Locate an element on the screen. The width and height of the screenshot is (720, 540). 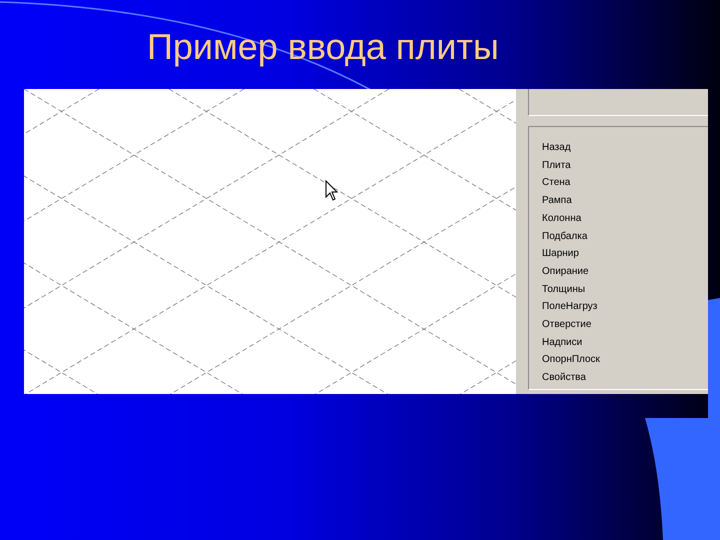
slide-title: Пример ввода плиты is located at coordinates (323, 47).